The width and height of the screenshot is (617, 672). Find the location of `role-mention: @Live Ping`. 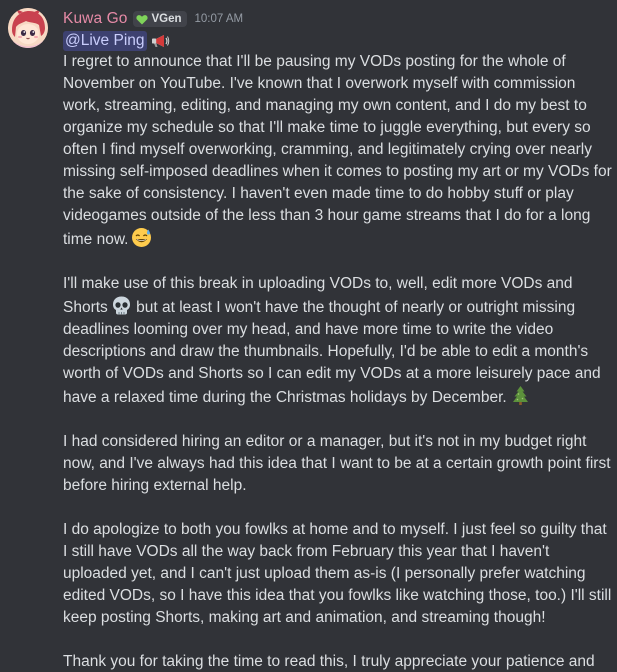

role-mention: @Live Ping is located at coordinates (105, 41).